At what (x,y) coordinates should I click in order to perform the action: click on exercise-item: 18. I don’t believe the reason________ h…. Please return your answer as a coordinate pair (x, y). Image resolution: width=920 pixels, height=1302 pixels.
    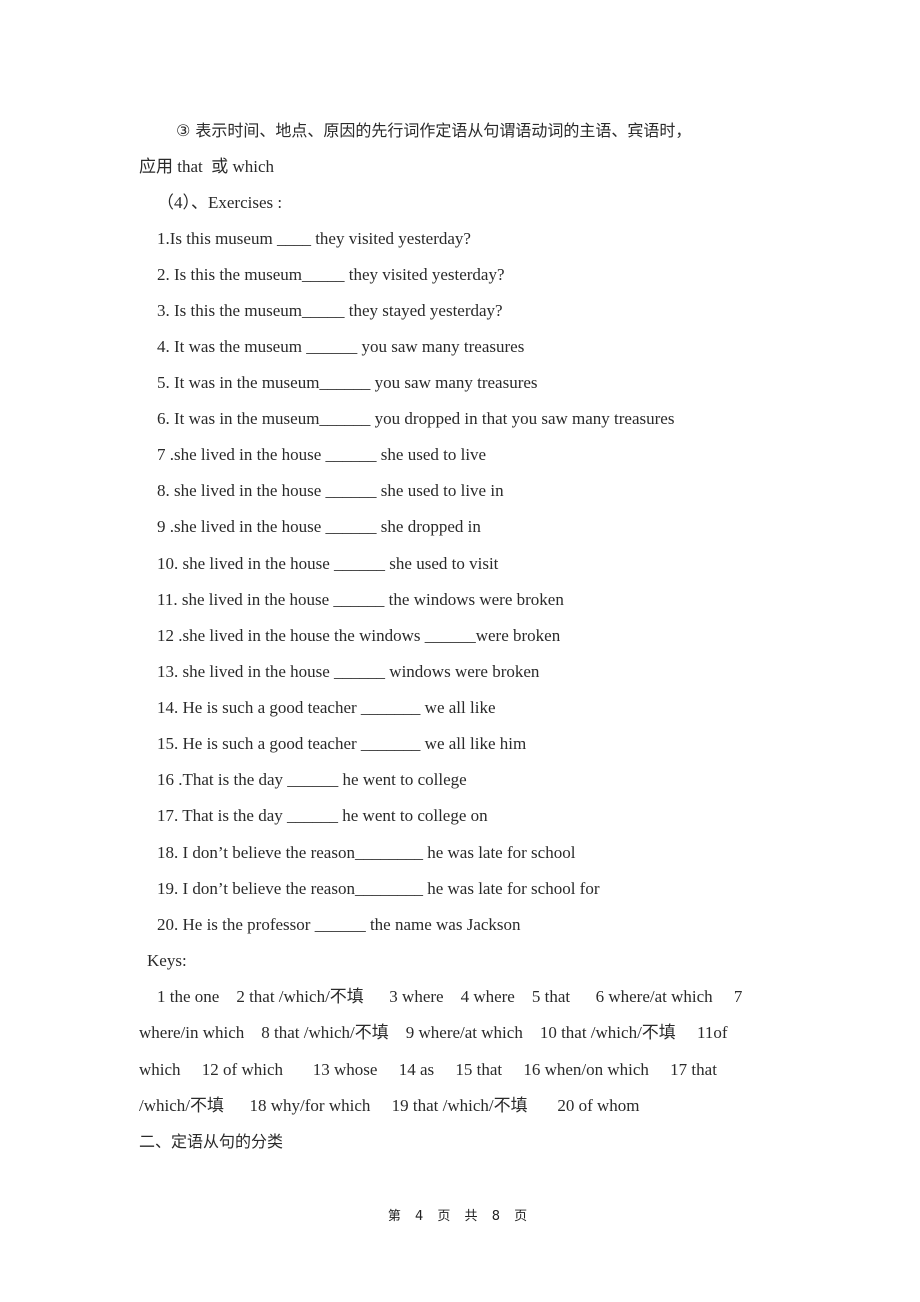
    Looking at the image, I should click on (366, 852).